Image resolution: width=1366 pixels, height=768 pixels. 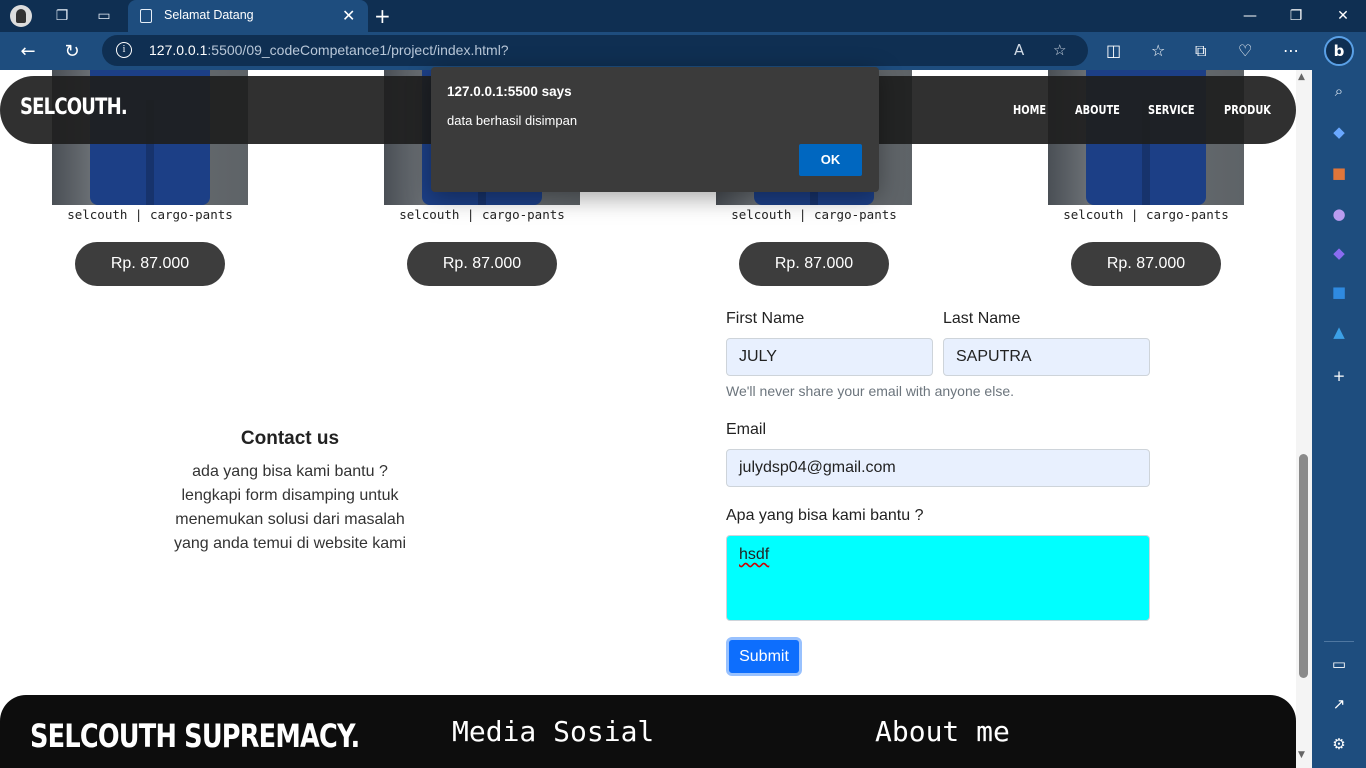 What do you see at coordinates (1301, 77) in the screenshot?
I see `scroll-up-icon: ▲` at bounding box center [1301, 77].